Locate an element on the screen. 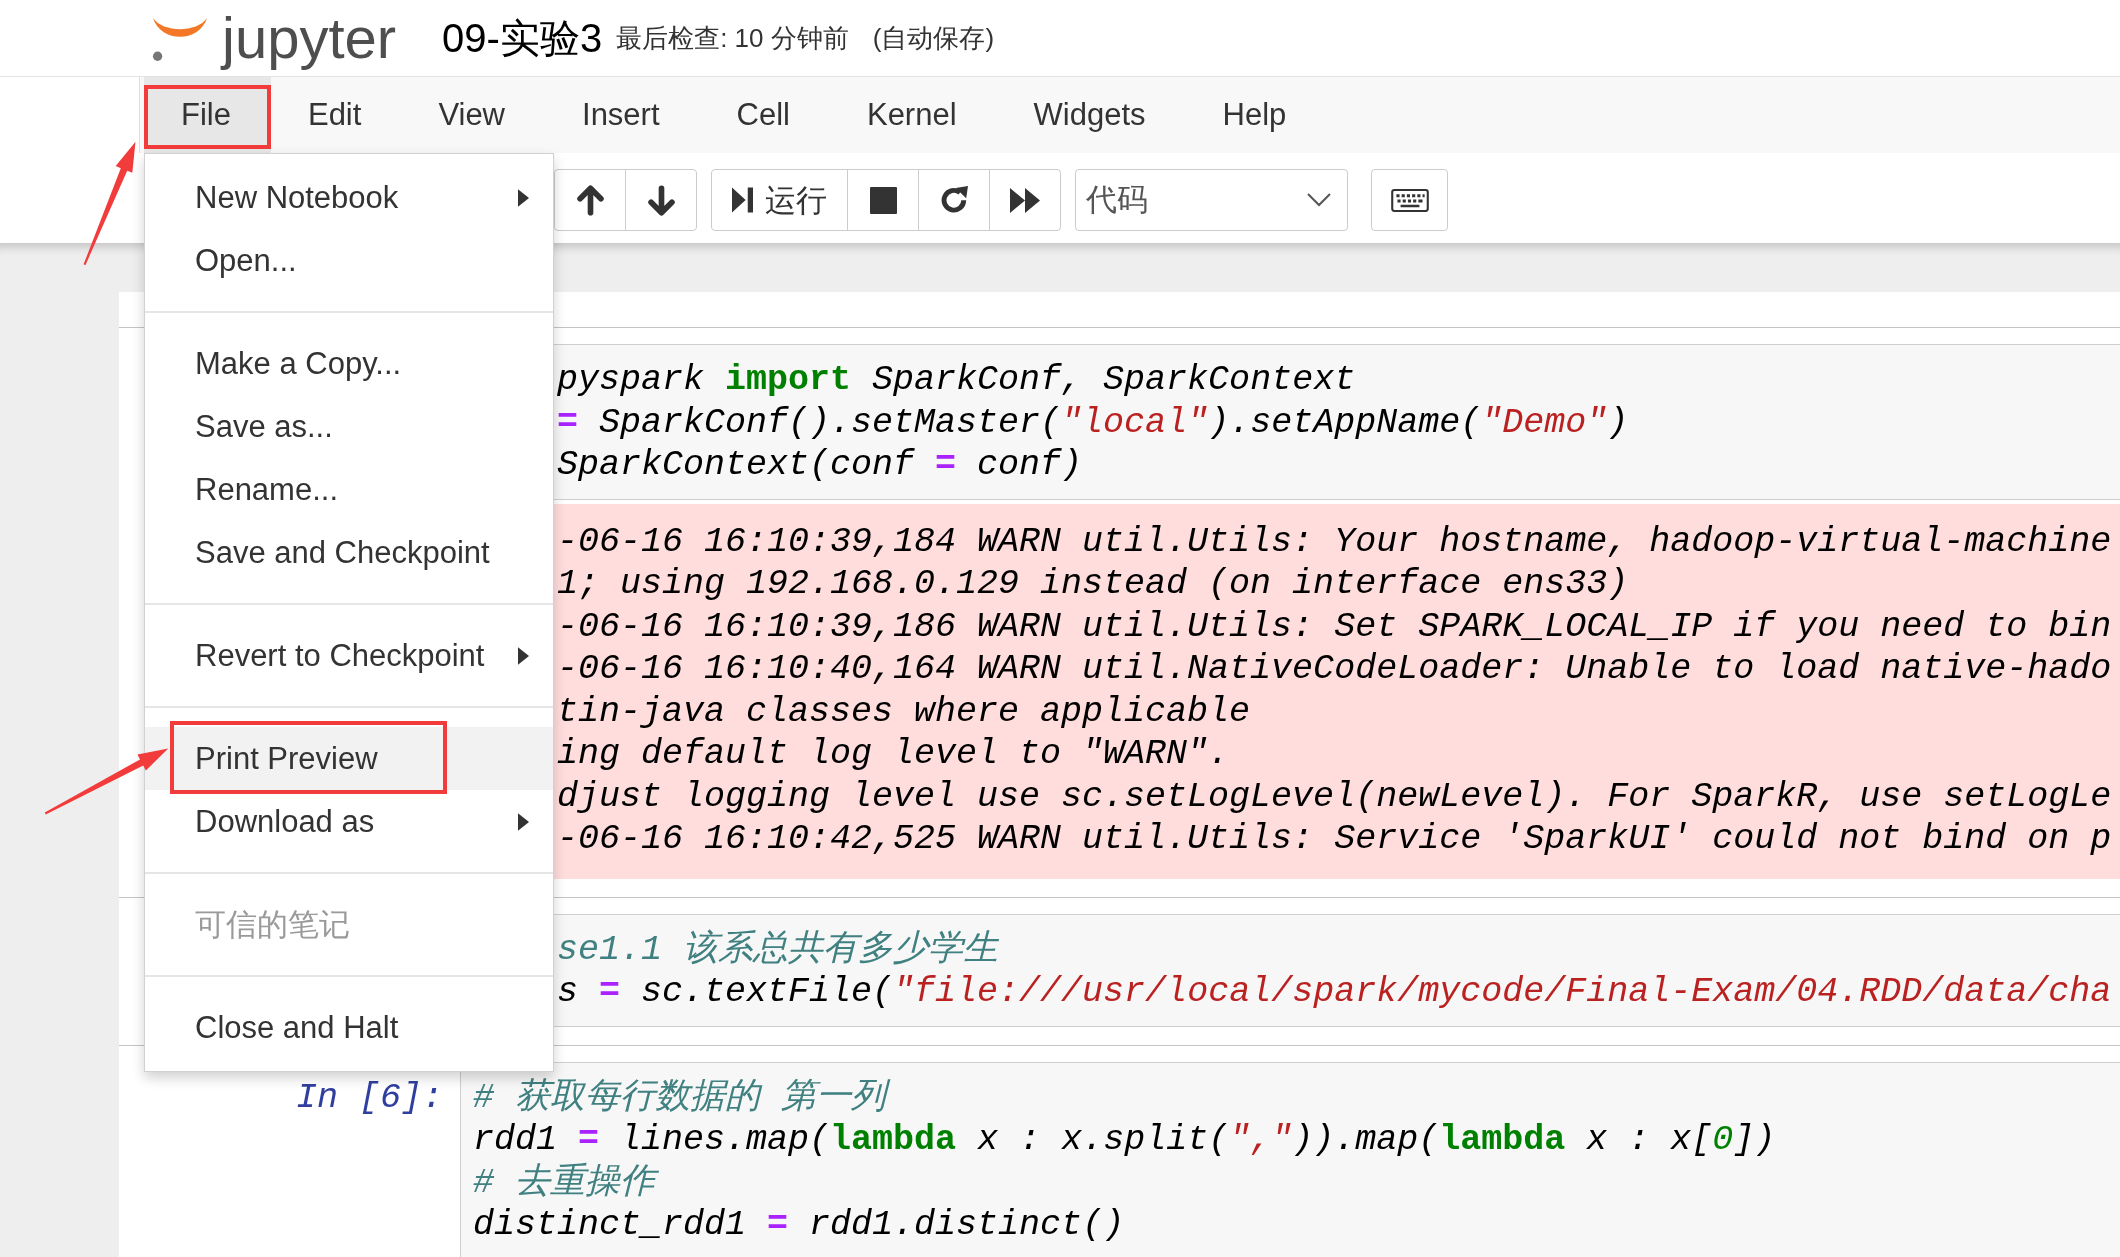  output-line: tin-java classes where applicable is located at coordinates (904, 711).